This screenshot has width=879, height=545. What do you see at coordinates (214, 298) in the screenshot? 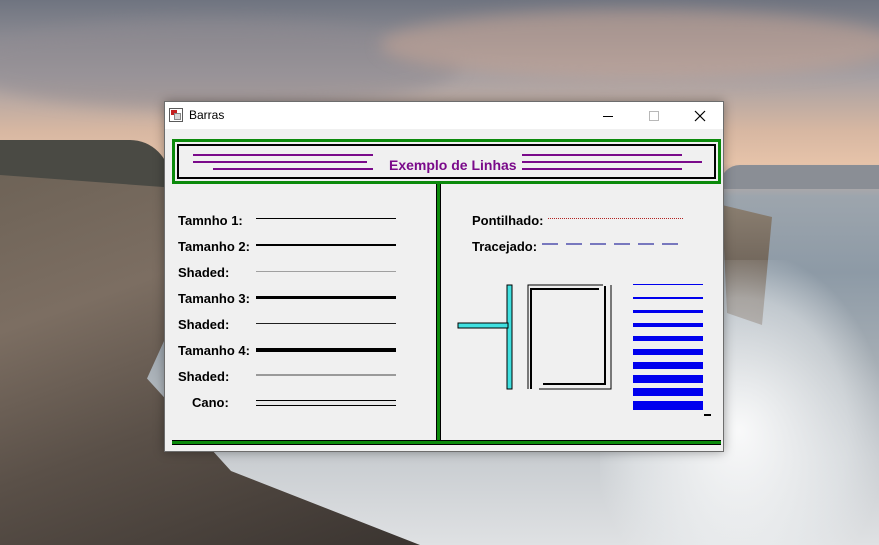
I see `line-label-tamanho-3: Tamanho 3:` at bounding box center [214, 298].